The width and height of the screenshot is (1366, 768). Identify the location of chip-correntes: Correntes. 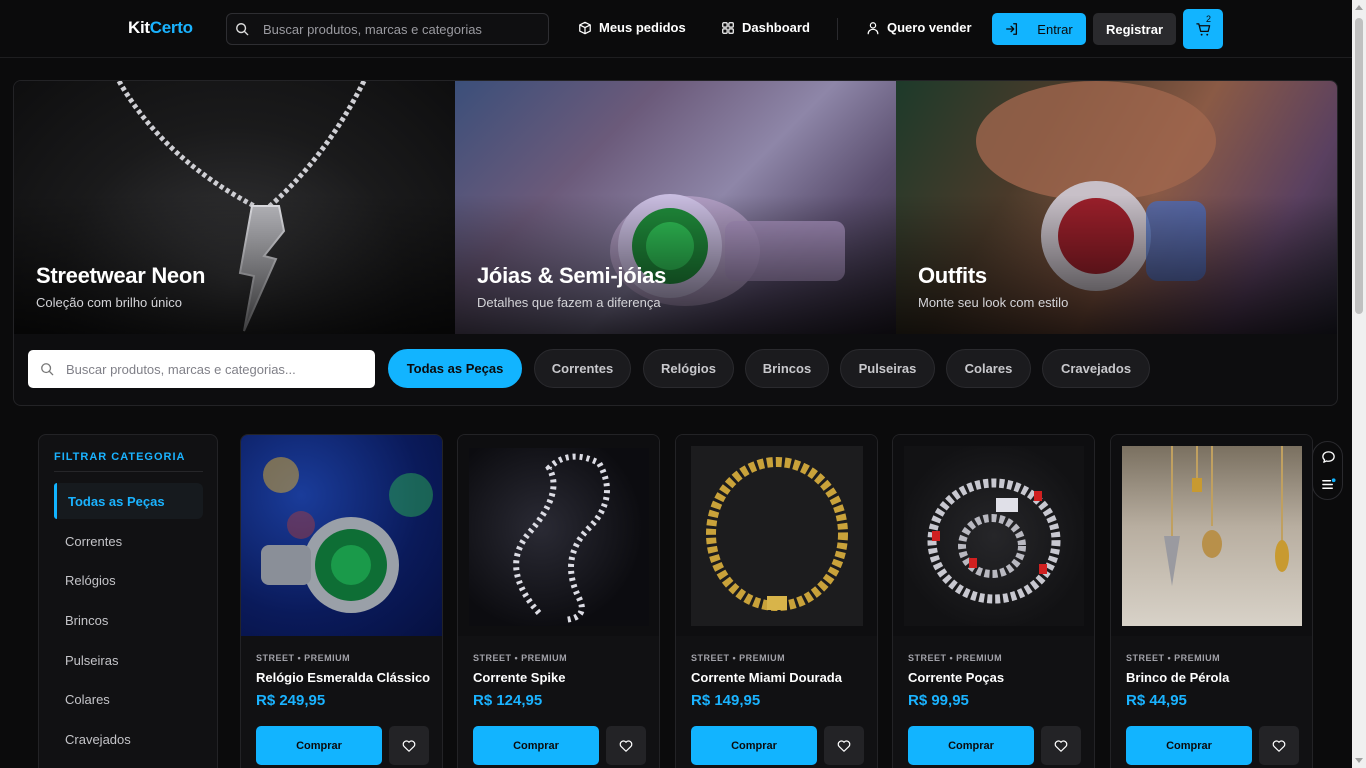
(582, 368).